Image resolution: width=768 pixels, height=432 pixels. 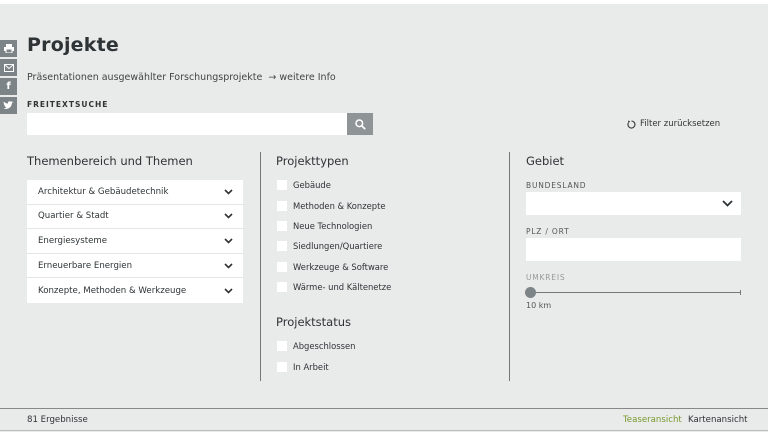 I want to click on more-link-label: weitere Info, so click(x=307, y=77).